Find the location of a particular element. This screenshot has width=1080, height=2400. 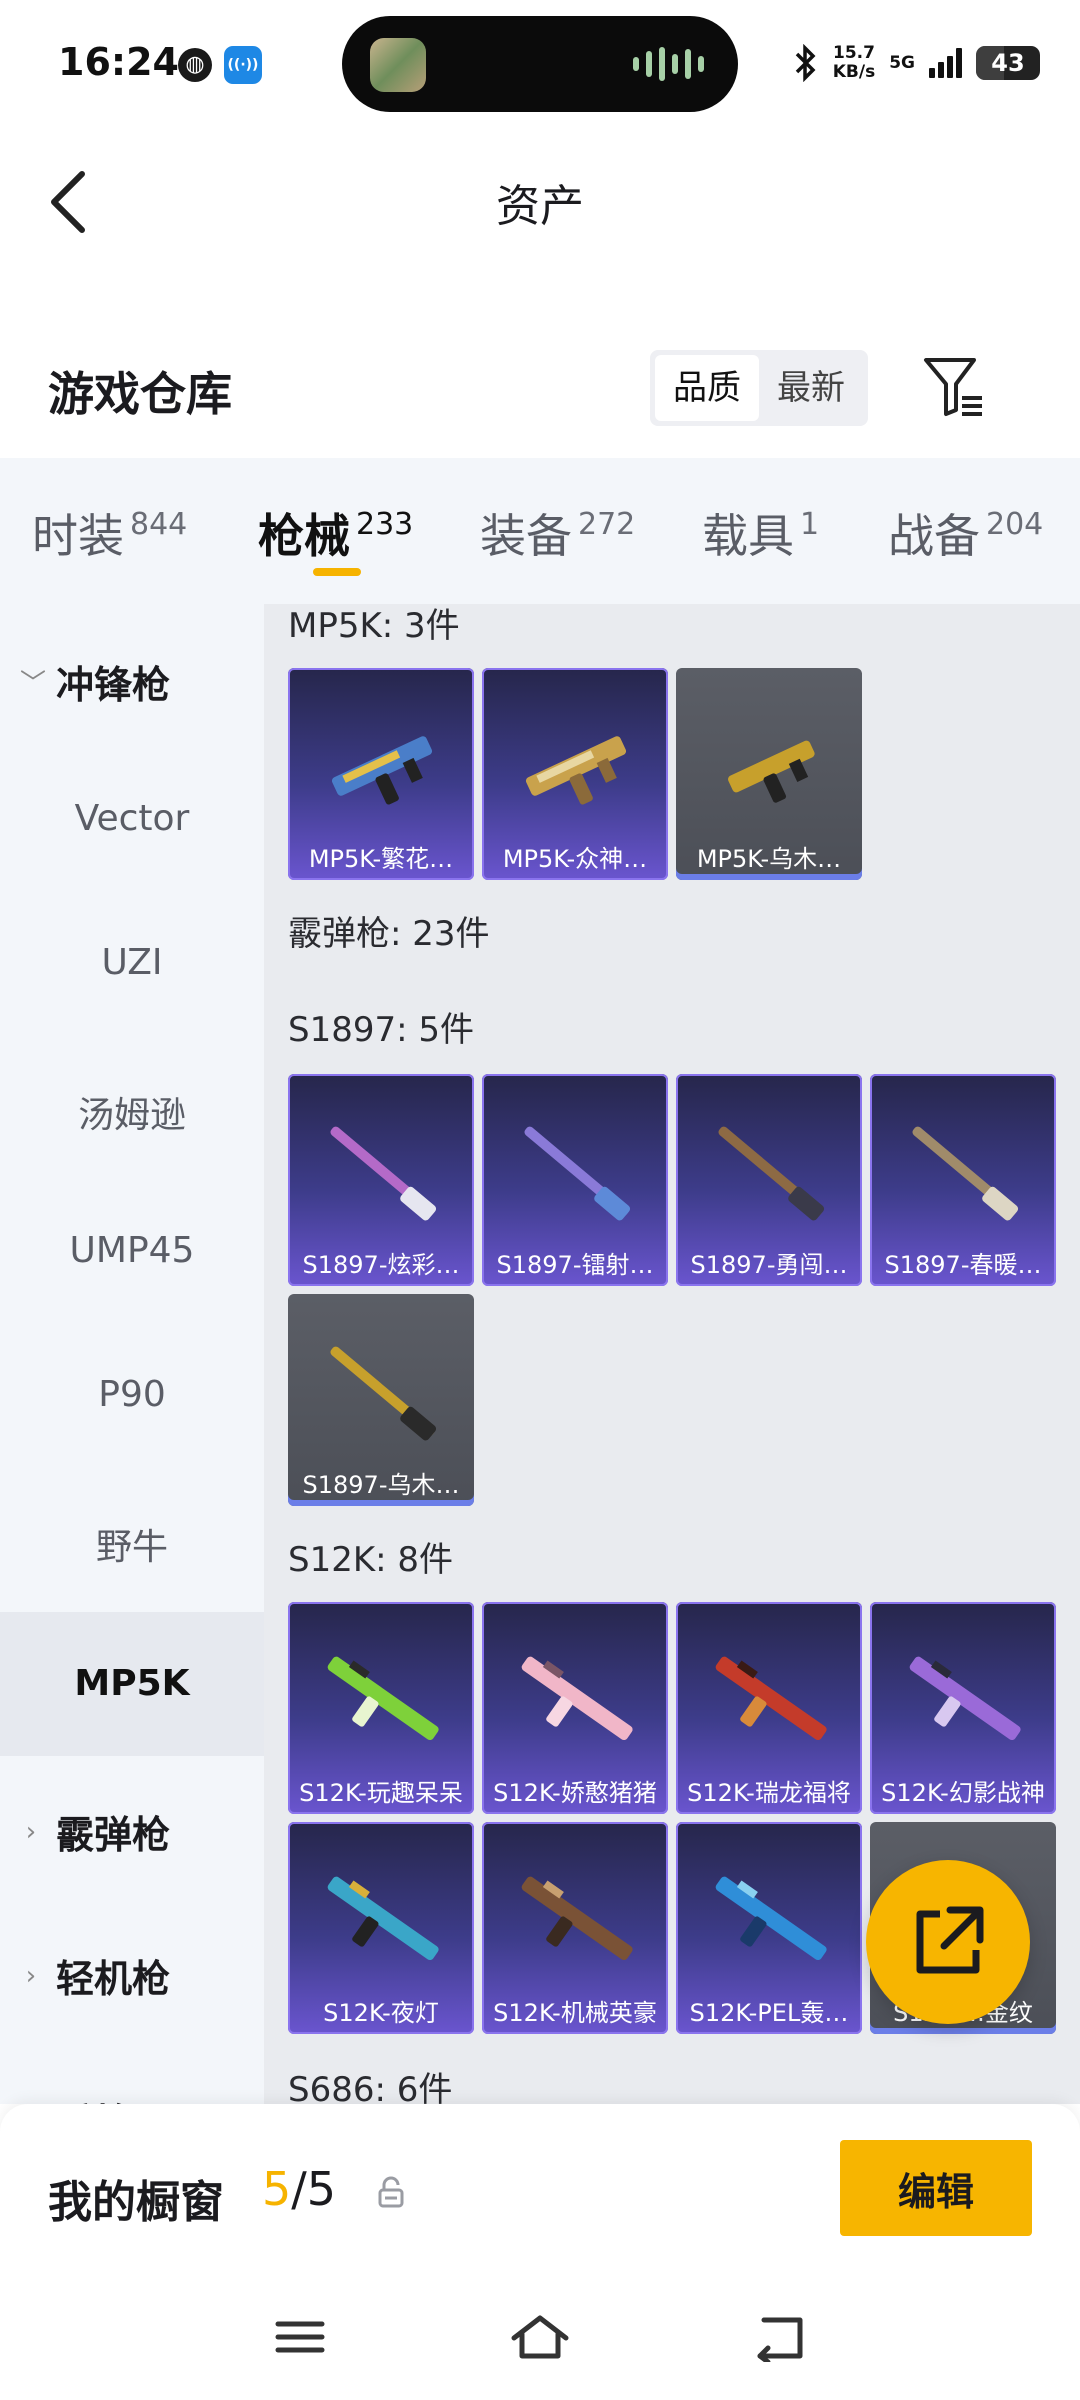

section-title-mp5k: MP5K: 3件 is located at coordinates (374, 626).